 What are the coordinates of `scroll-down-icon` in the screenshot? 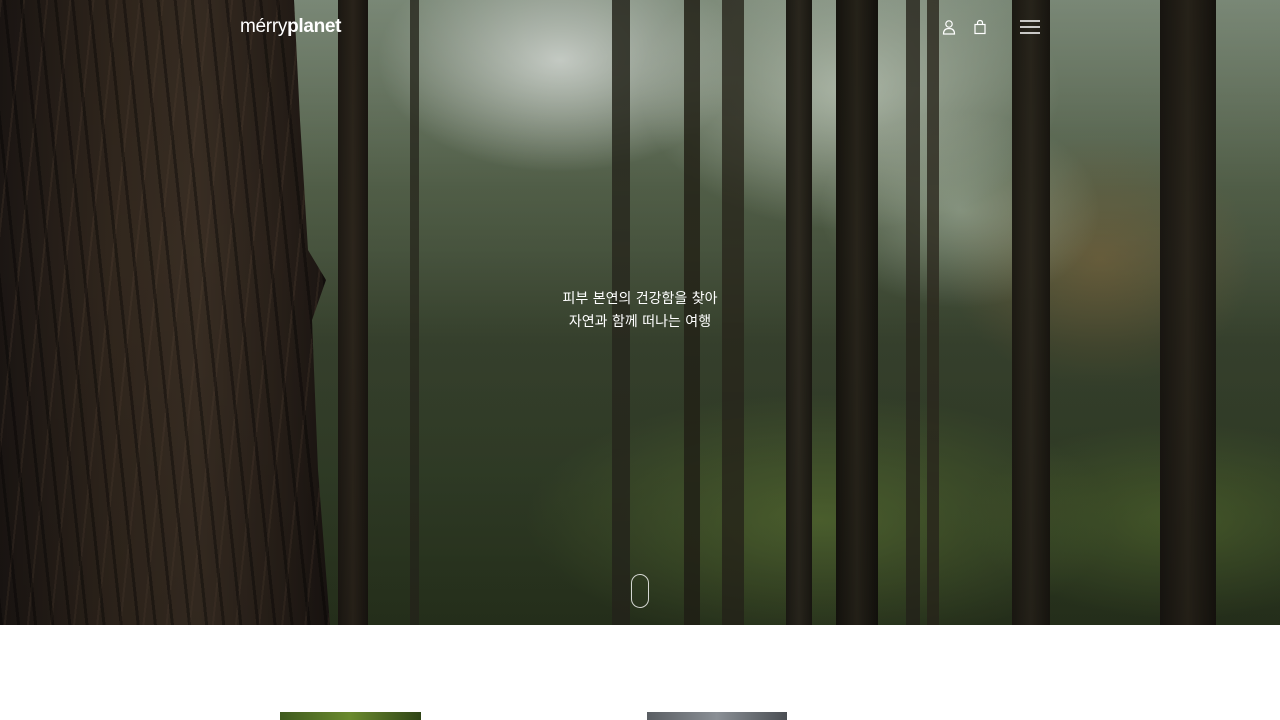 It's located at (640, 591).